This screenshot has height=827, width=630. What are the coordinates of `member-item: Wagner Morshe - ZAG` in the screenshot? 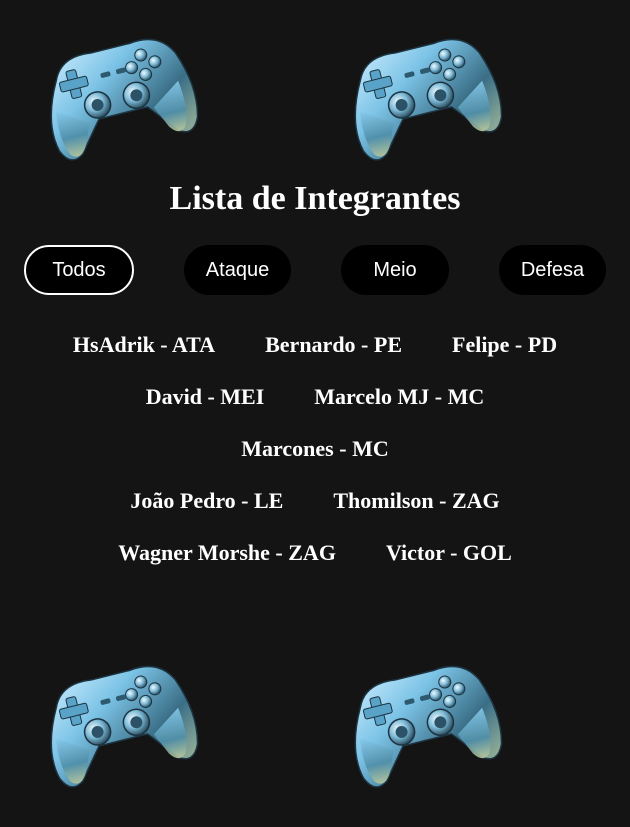 It's located at (227, 552).